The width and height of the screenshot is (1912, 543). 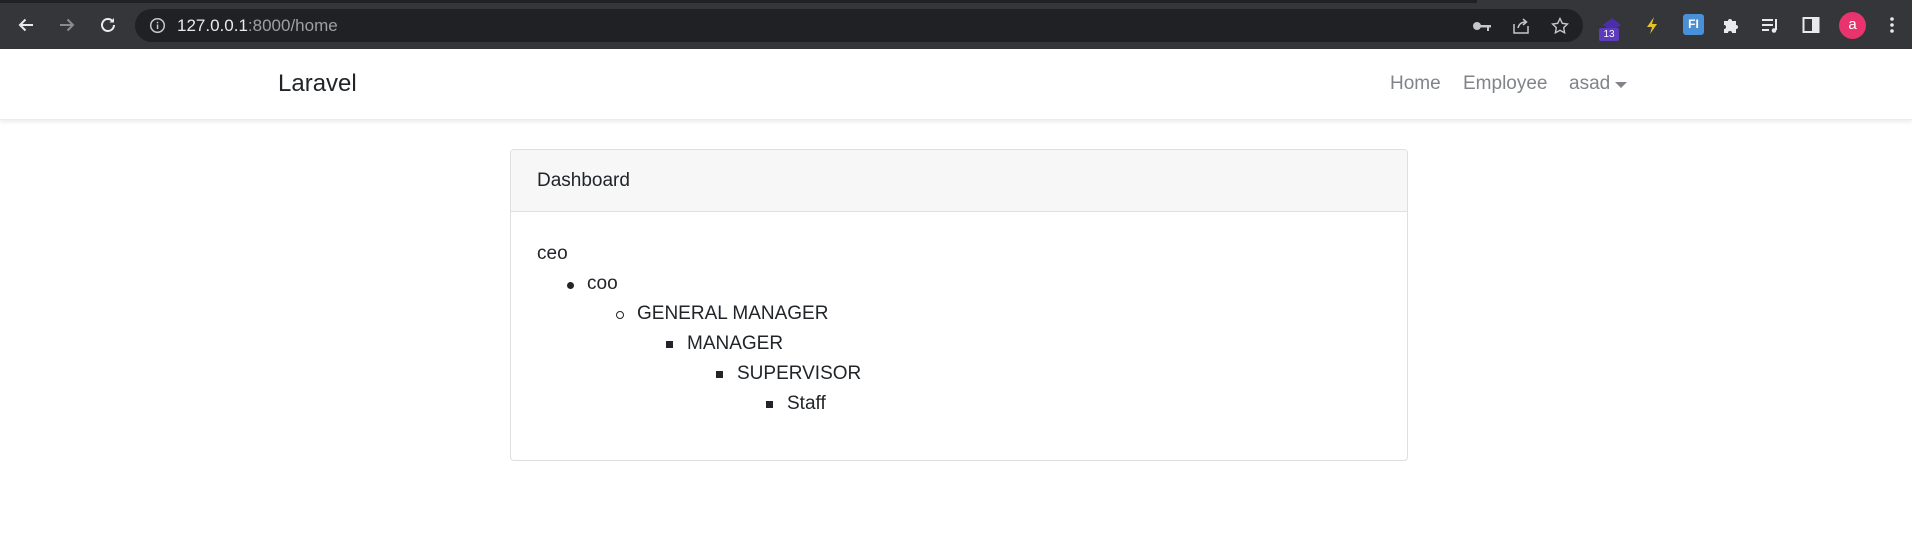 What do you see at coordinates (1852, 25) in the screenshot?
I see `profile-avatar: a` at bounding box center [1852, 25].